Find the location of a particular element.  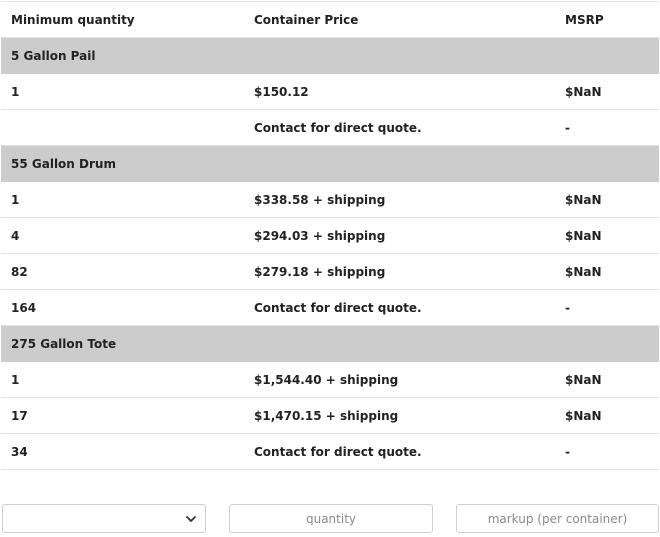

group-label: 5 Gallon Pail is located at coordinates (330, 55).